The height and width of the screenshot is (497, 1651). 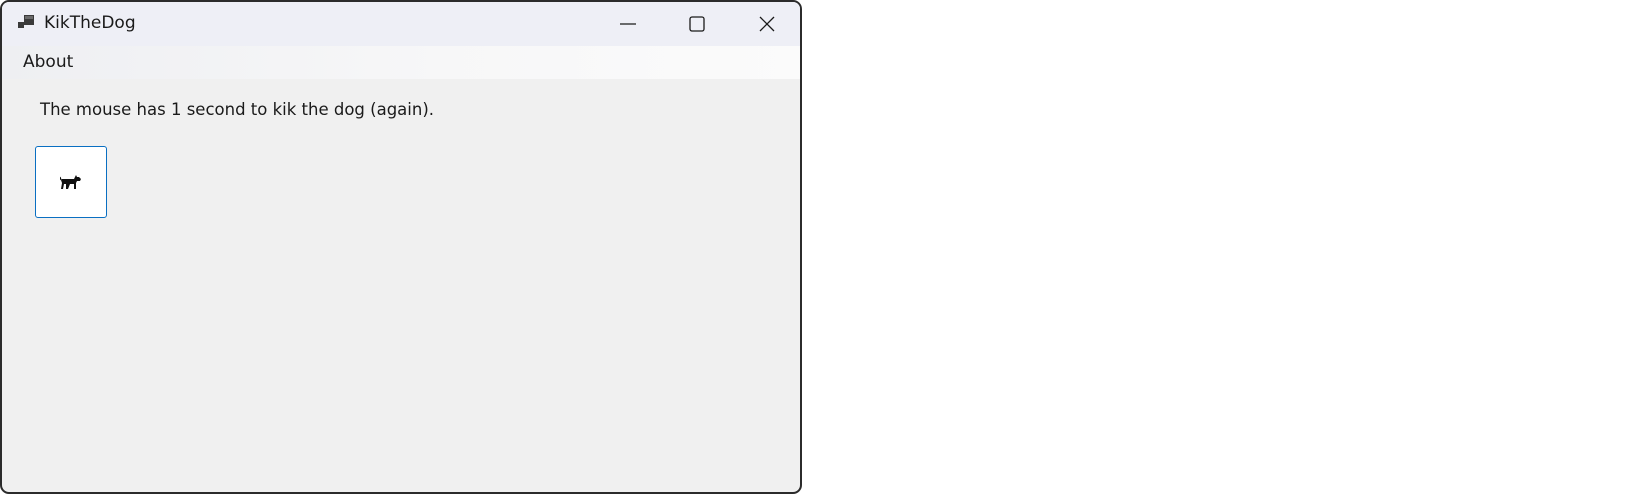 What do you see at coordinates (26, 21) in the screenshot?
I see `app-window-icon` at bounding box center [26, 21].